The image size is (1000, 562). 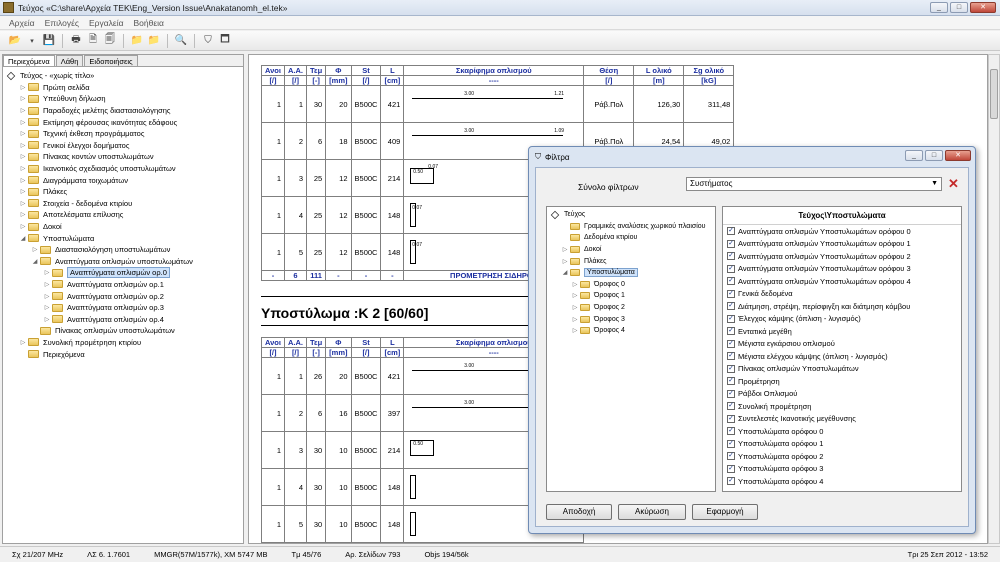 What do you see at coordinates (842, 444) in the screenshot?
I see `checklist-item: ✓ Υποστυλώματα ορόφου 1` at bounding box center [842, 444].